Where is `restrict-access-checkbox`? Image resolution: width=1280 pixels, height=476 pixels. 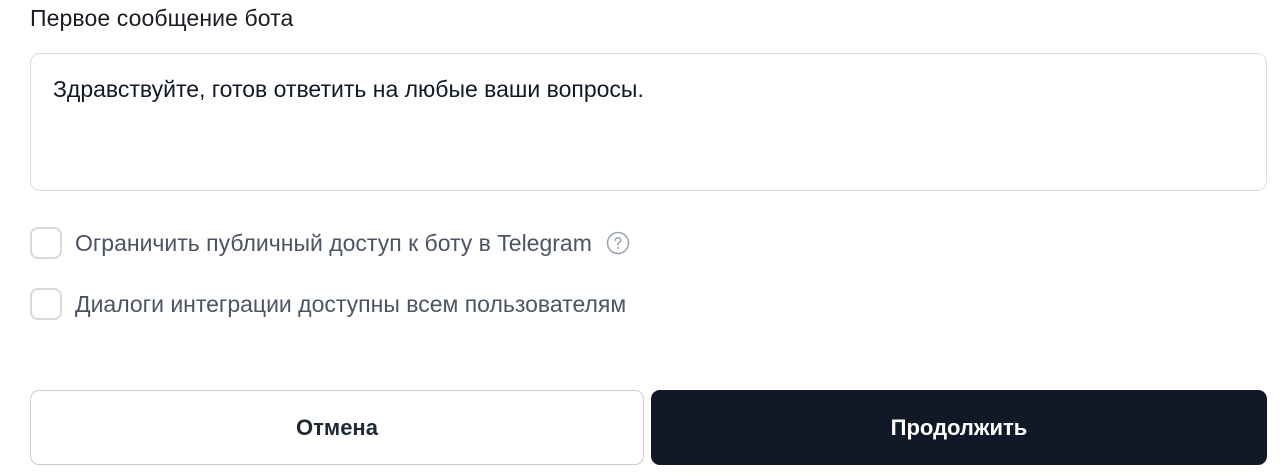
restrict-access-checkbox is located at coordinates (46, 243).